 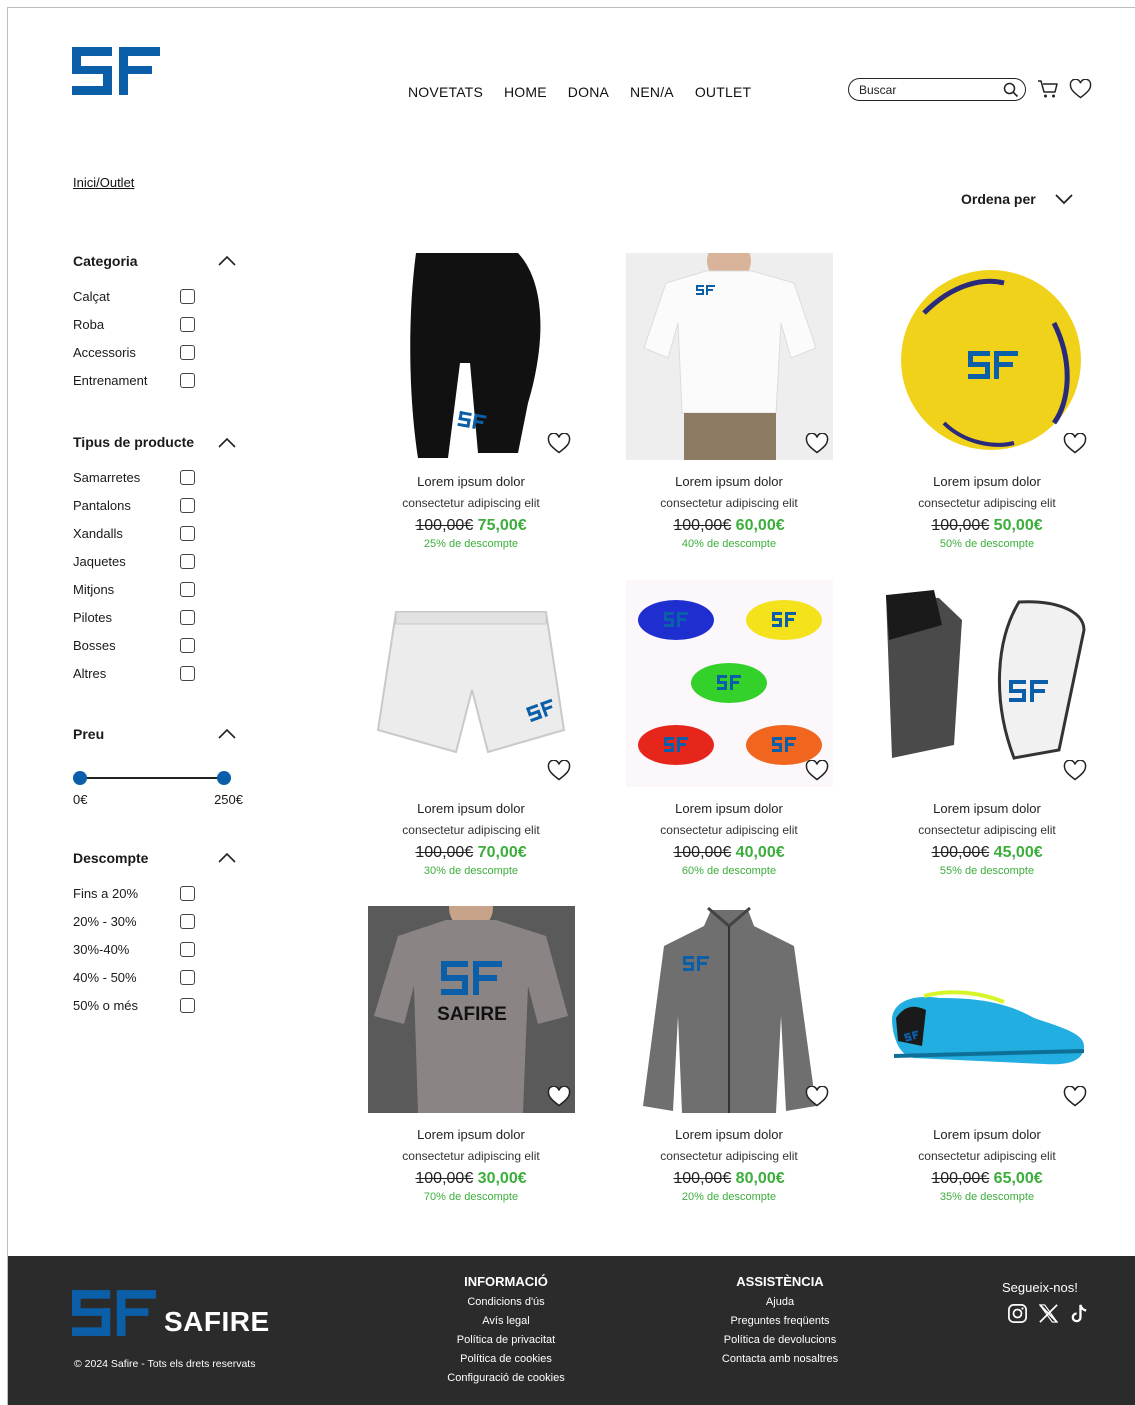 I want to click on filter-option: 40% - 50%, so click(x=134, y=977).